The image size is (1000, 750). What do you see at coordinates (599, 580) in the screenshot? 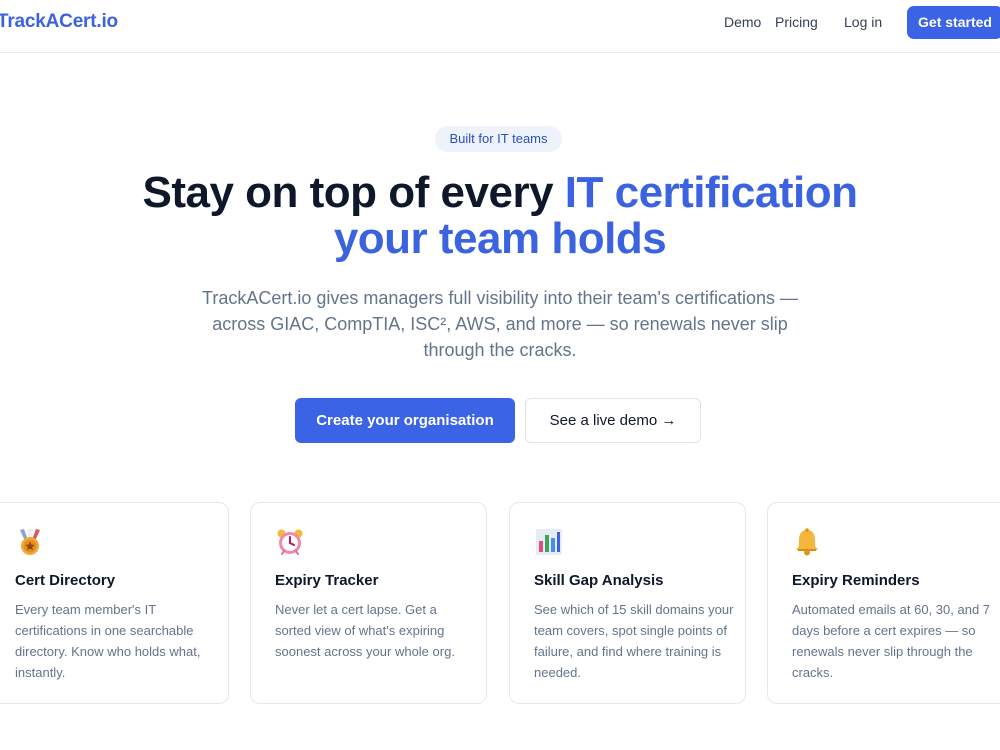
I see `feature-title: Skill Gap Analysis` at bounding box center [599, 580].